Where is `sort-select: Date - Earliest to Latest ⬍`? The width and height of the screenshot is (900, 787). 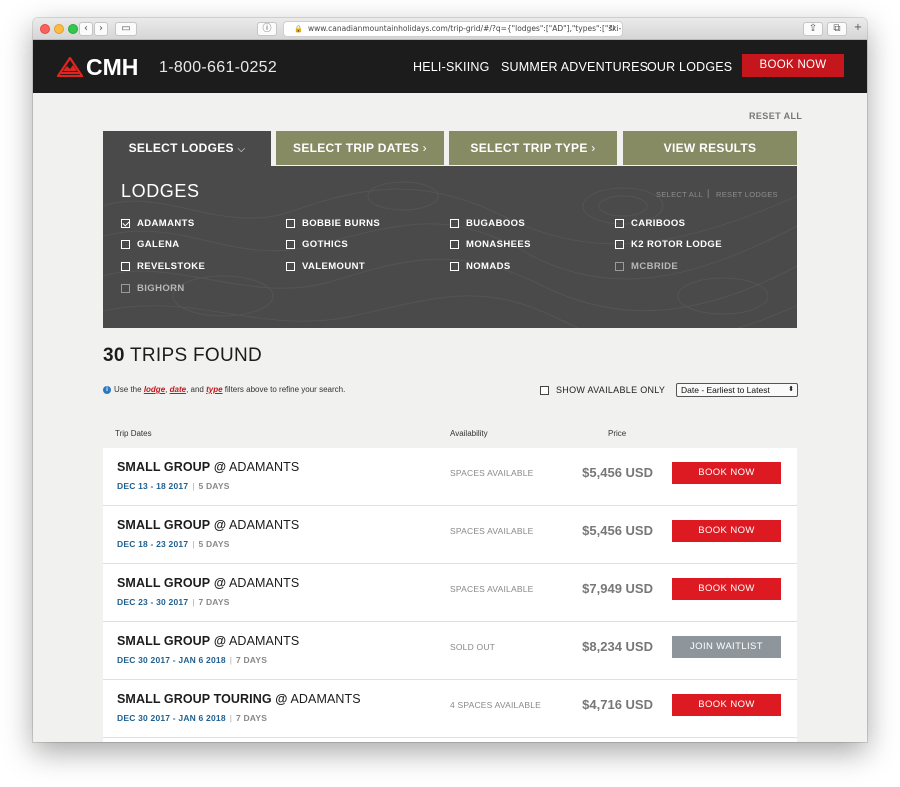
sort-select: Date - Earliest to Latest ⬍ is located at coordinates (737, 390).